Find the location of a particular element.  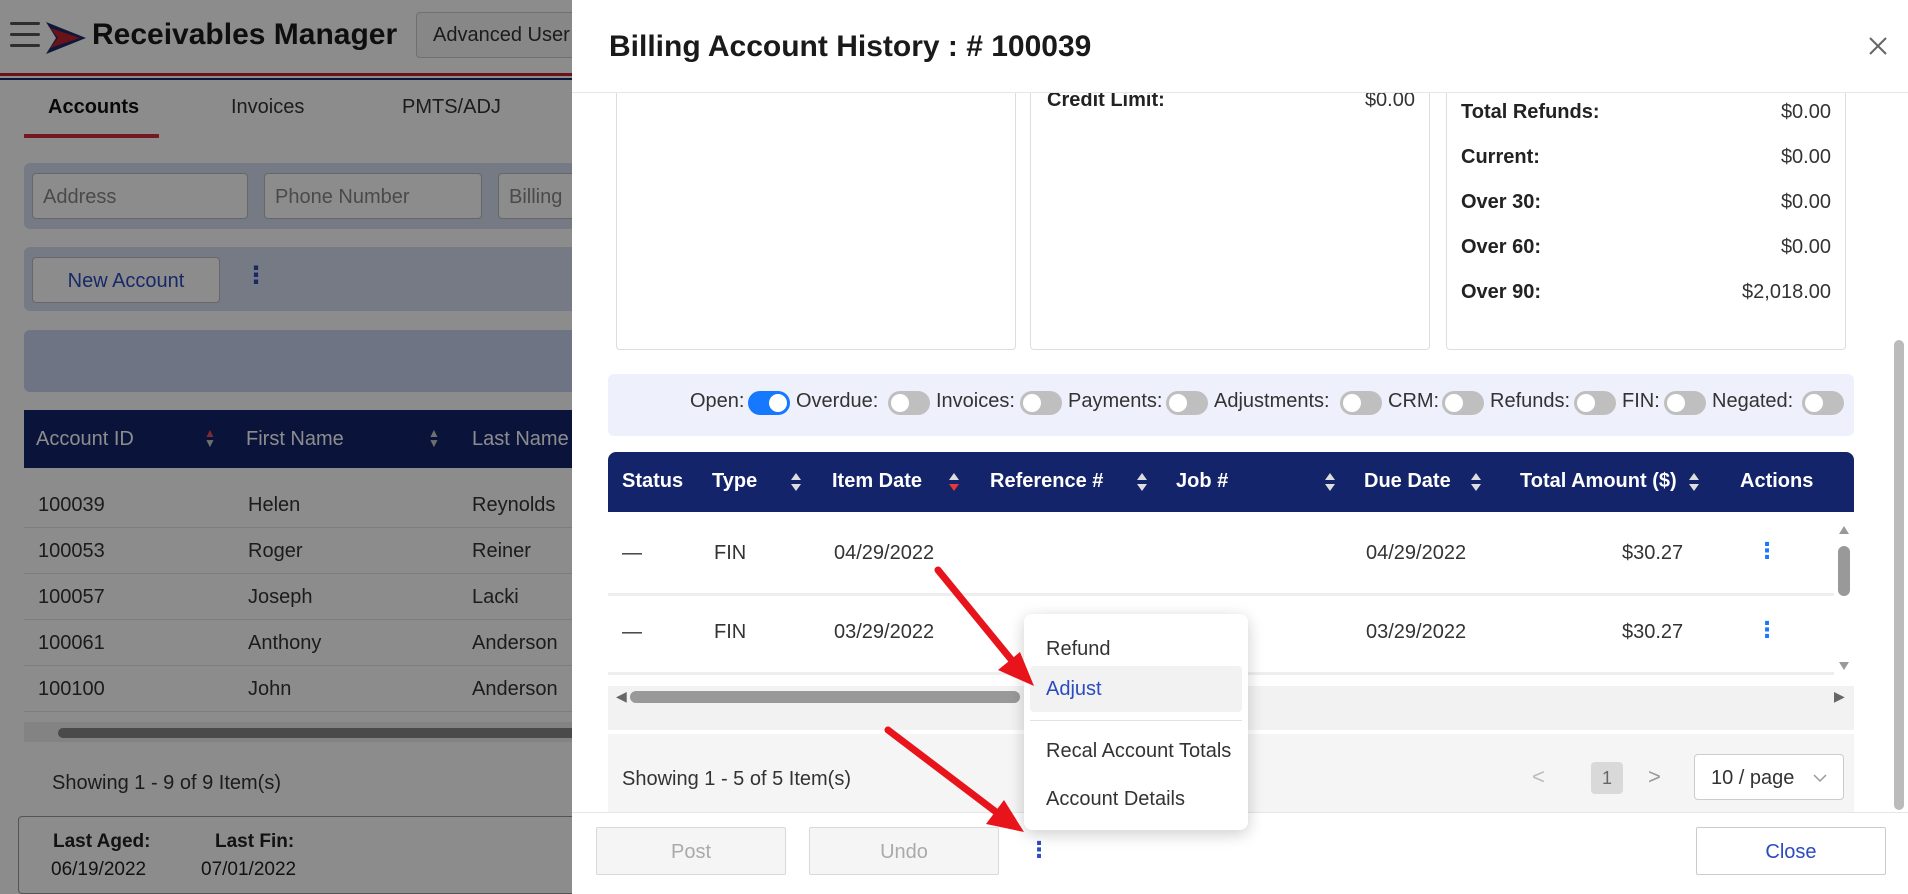

toggle-fin-label: FIN: is located at coordinates (1641, 401).